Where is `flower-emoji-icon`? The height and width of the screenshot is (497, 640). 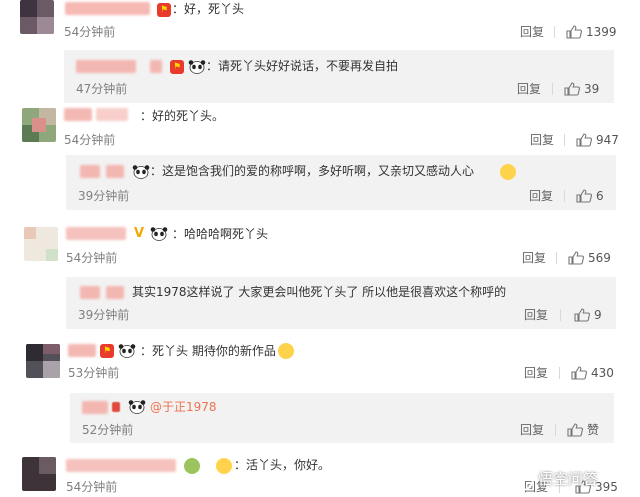
flower-emoji-icon is located at coordinates (192, 466).